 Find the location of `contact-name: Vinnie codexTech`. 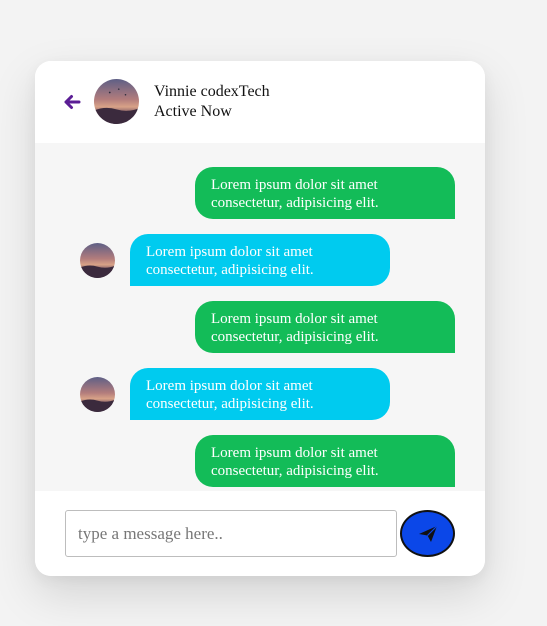

contact-name: Vinnie codexTech is located at coordinates (212, 91).